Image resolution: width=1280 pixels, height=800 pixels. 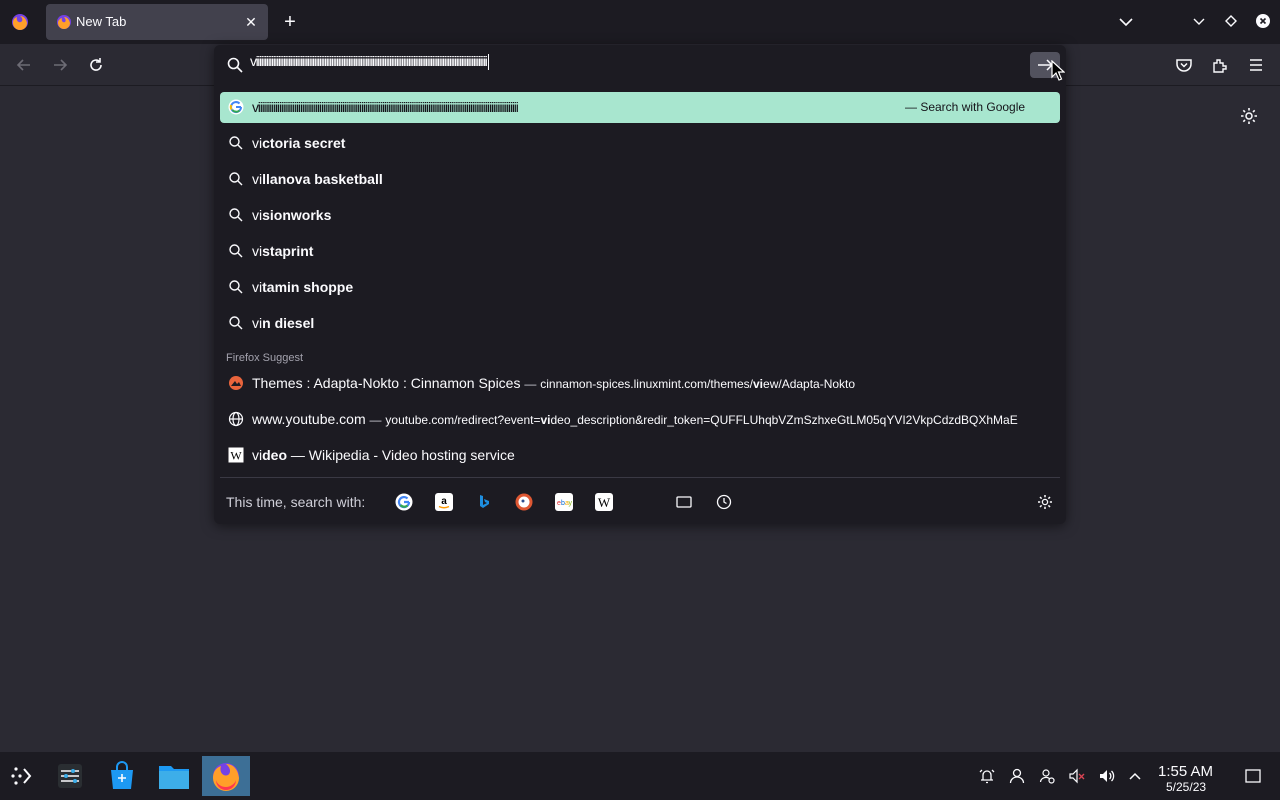 I want to click on chevron-up-icon, so click(x=1135, y=776).